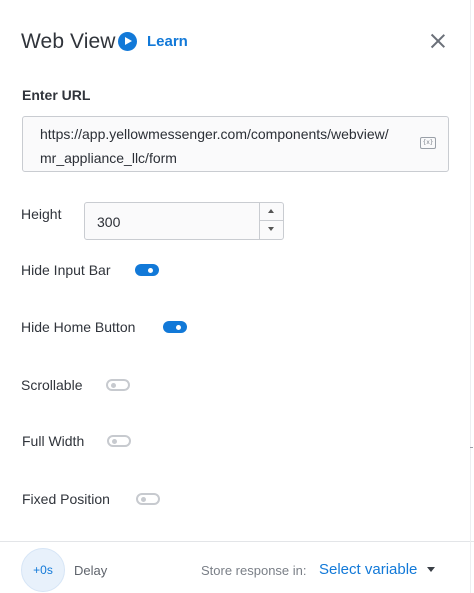  Describe the element at coordinates (237, 42) in the screenshot. I see `panel-header: Web View Learn` at that location.